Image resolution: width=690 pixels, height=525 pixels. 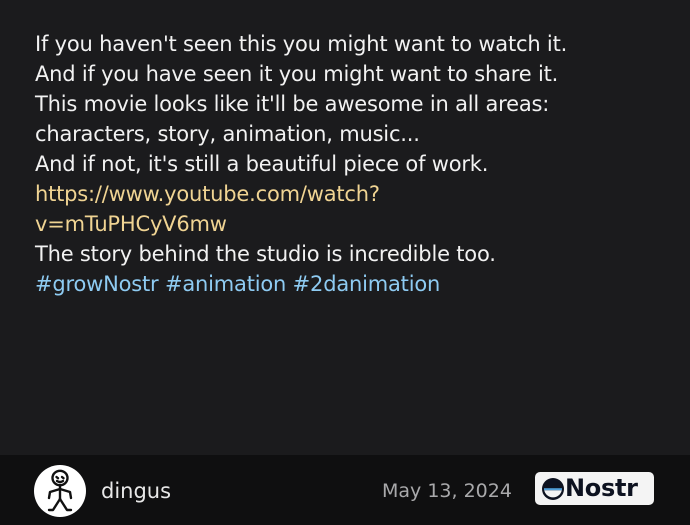 What do you see at coordinates (207, 194) in the screenshot?
I see `youtube-link-line-1: https://www.youtube.com/watch?` at bounding box center [207, 194].